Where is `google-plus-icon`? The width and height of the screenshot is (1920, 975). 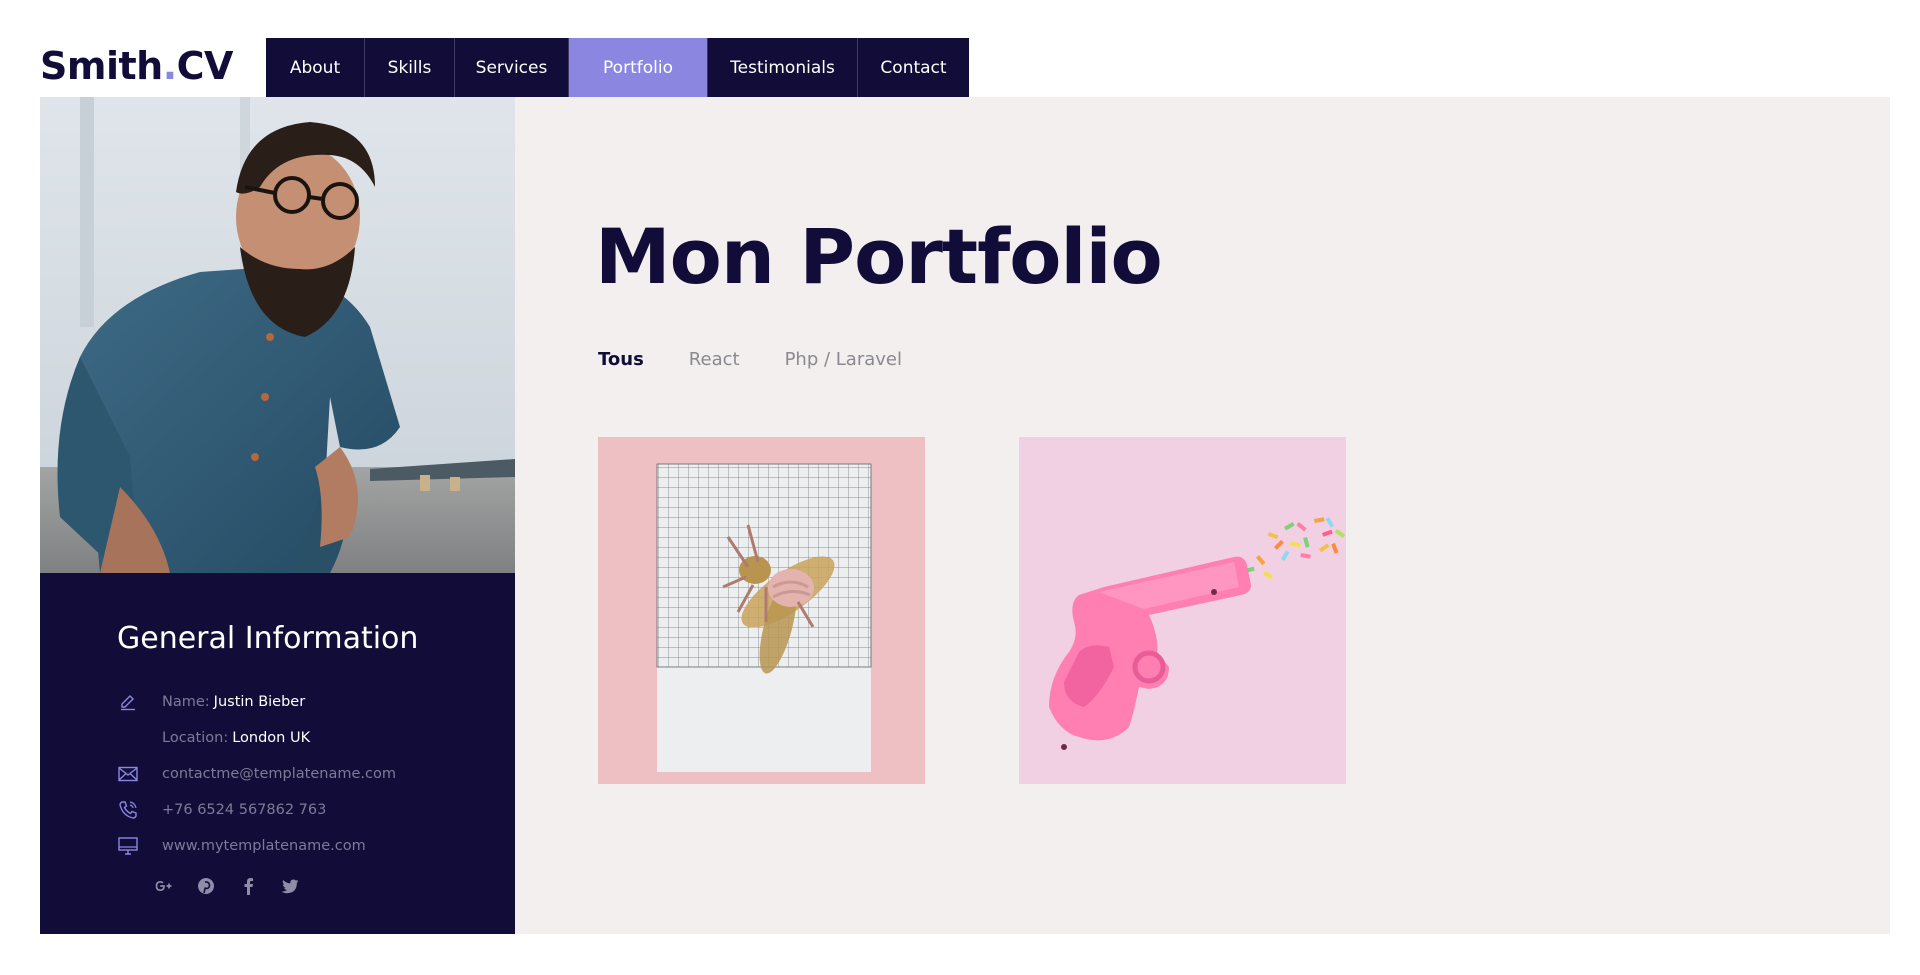 google-plus-icon is located at coordinates (164, 886).